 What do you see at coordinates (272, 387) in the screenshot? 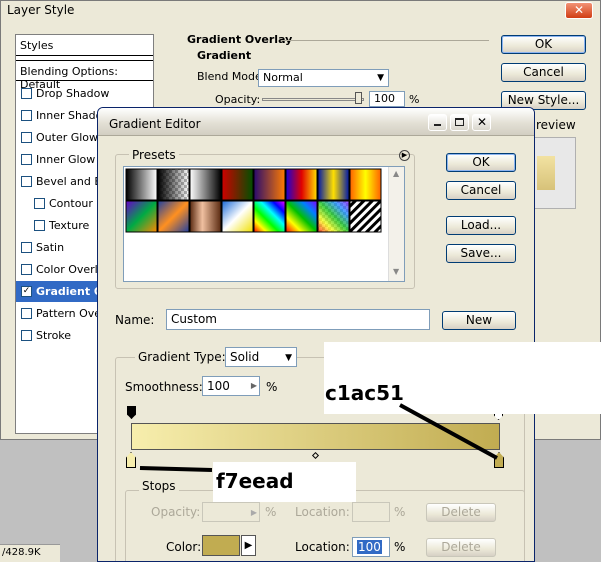
I see `smoothness-percent: %` at bounding box center [272, 387].